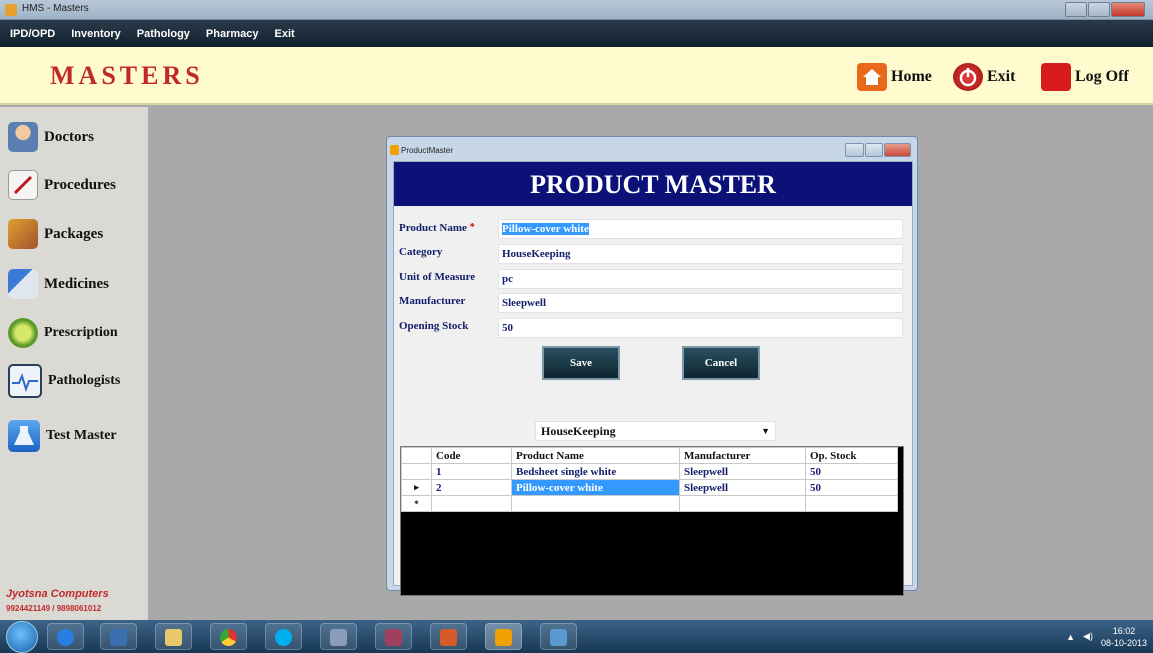  What do you see at coordinates (742, 503) in the screenshot?
I see `cell-manufacturer` at bounding box center [742, 503].